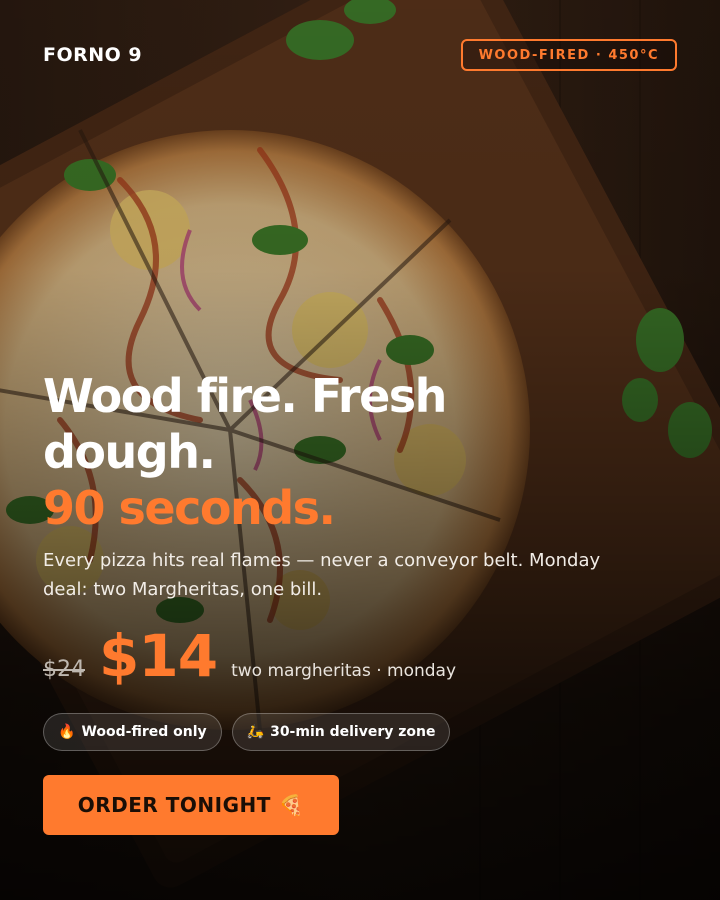 This screenshot has width=720, height=900. I want to click on feature-chips: 🔥 Wood-fired only 🛵 30-min delivery zone, so click(247, 732).